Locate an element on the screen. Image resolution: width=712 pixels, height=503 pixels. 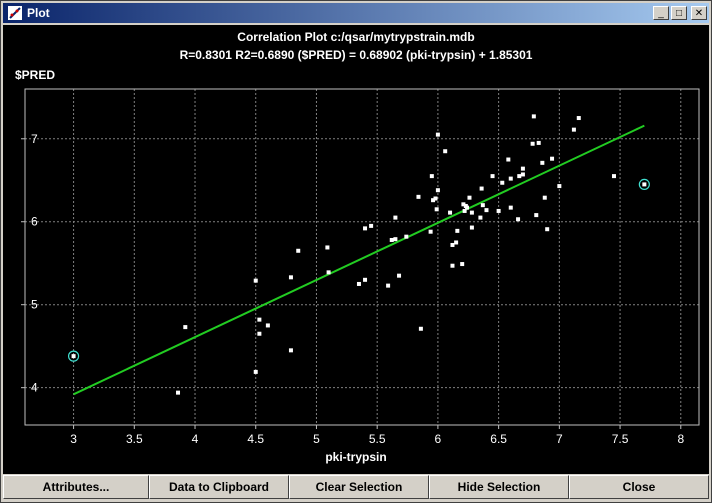
x-tick-label: 7.5 is located at coordinates (620, 439).